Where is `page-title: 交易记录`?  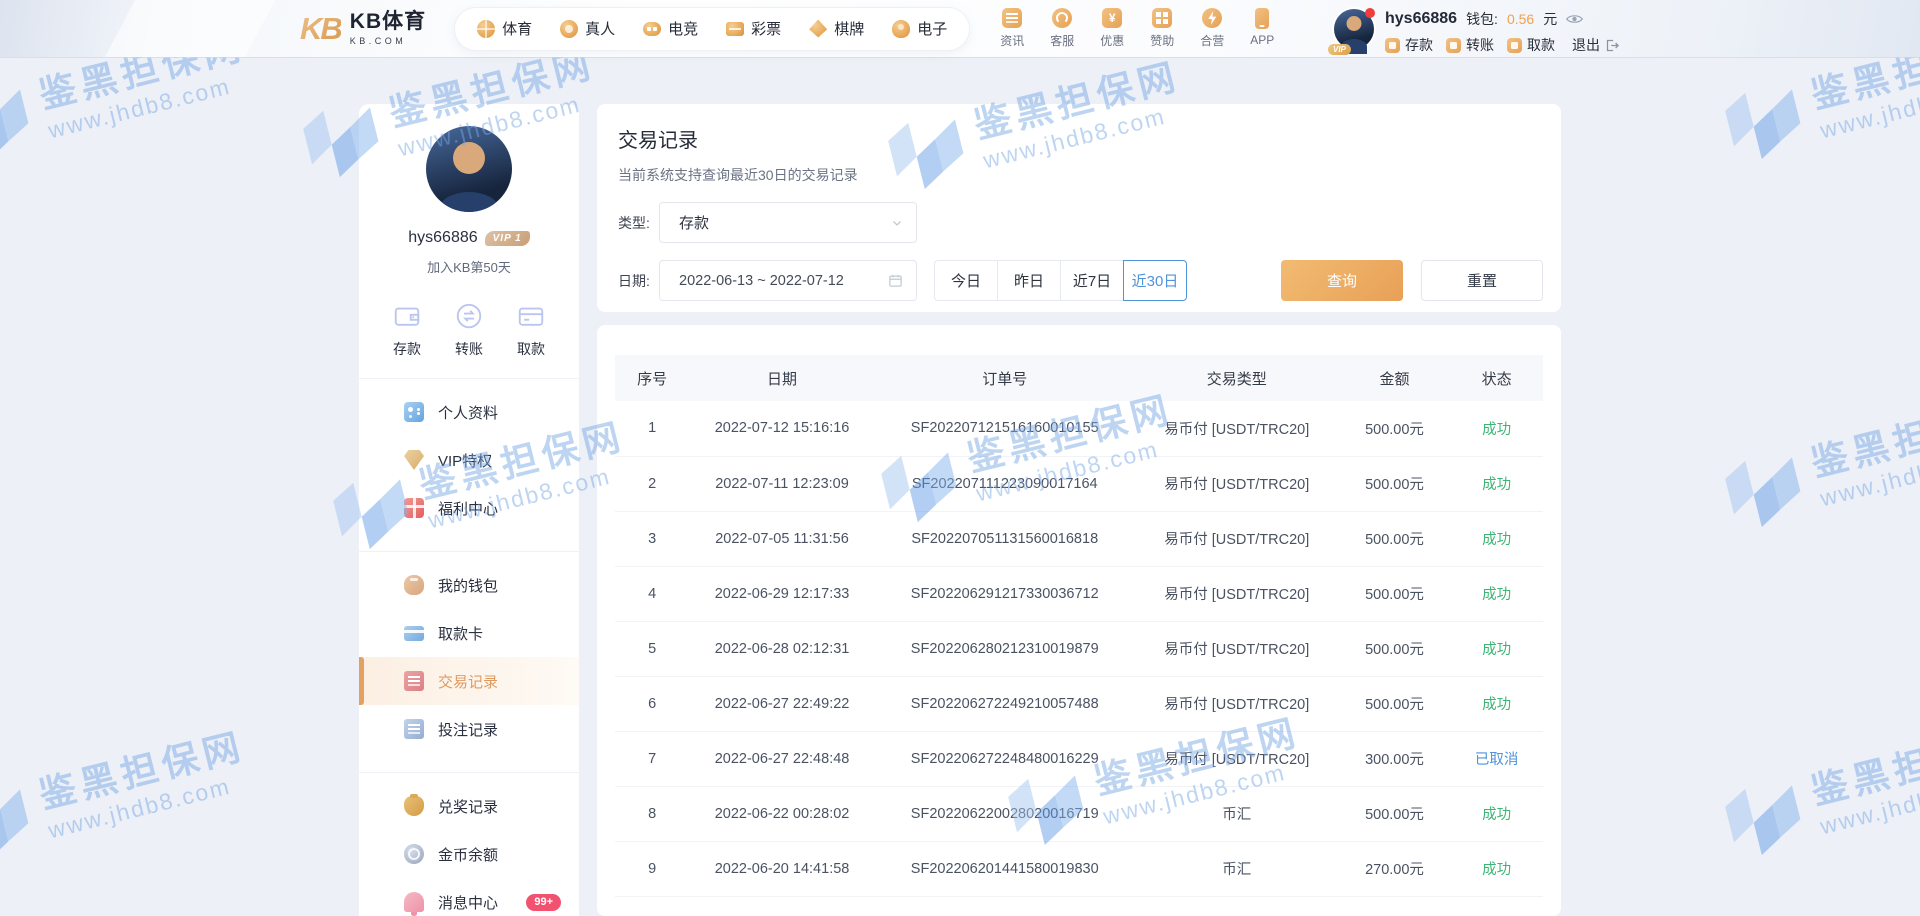
page-title: 交易记录 is located at coordinates (658, 141).